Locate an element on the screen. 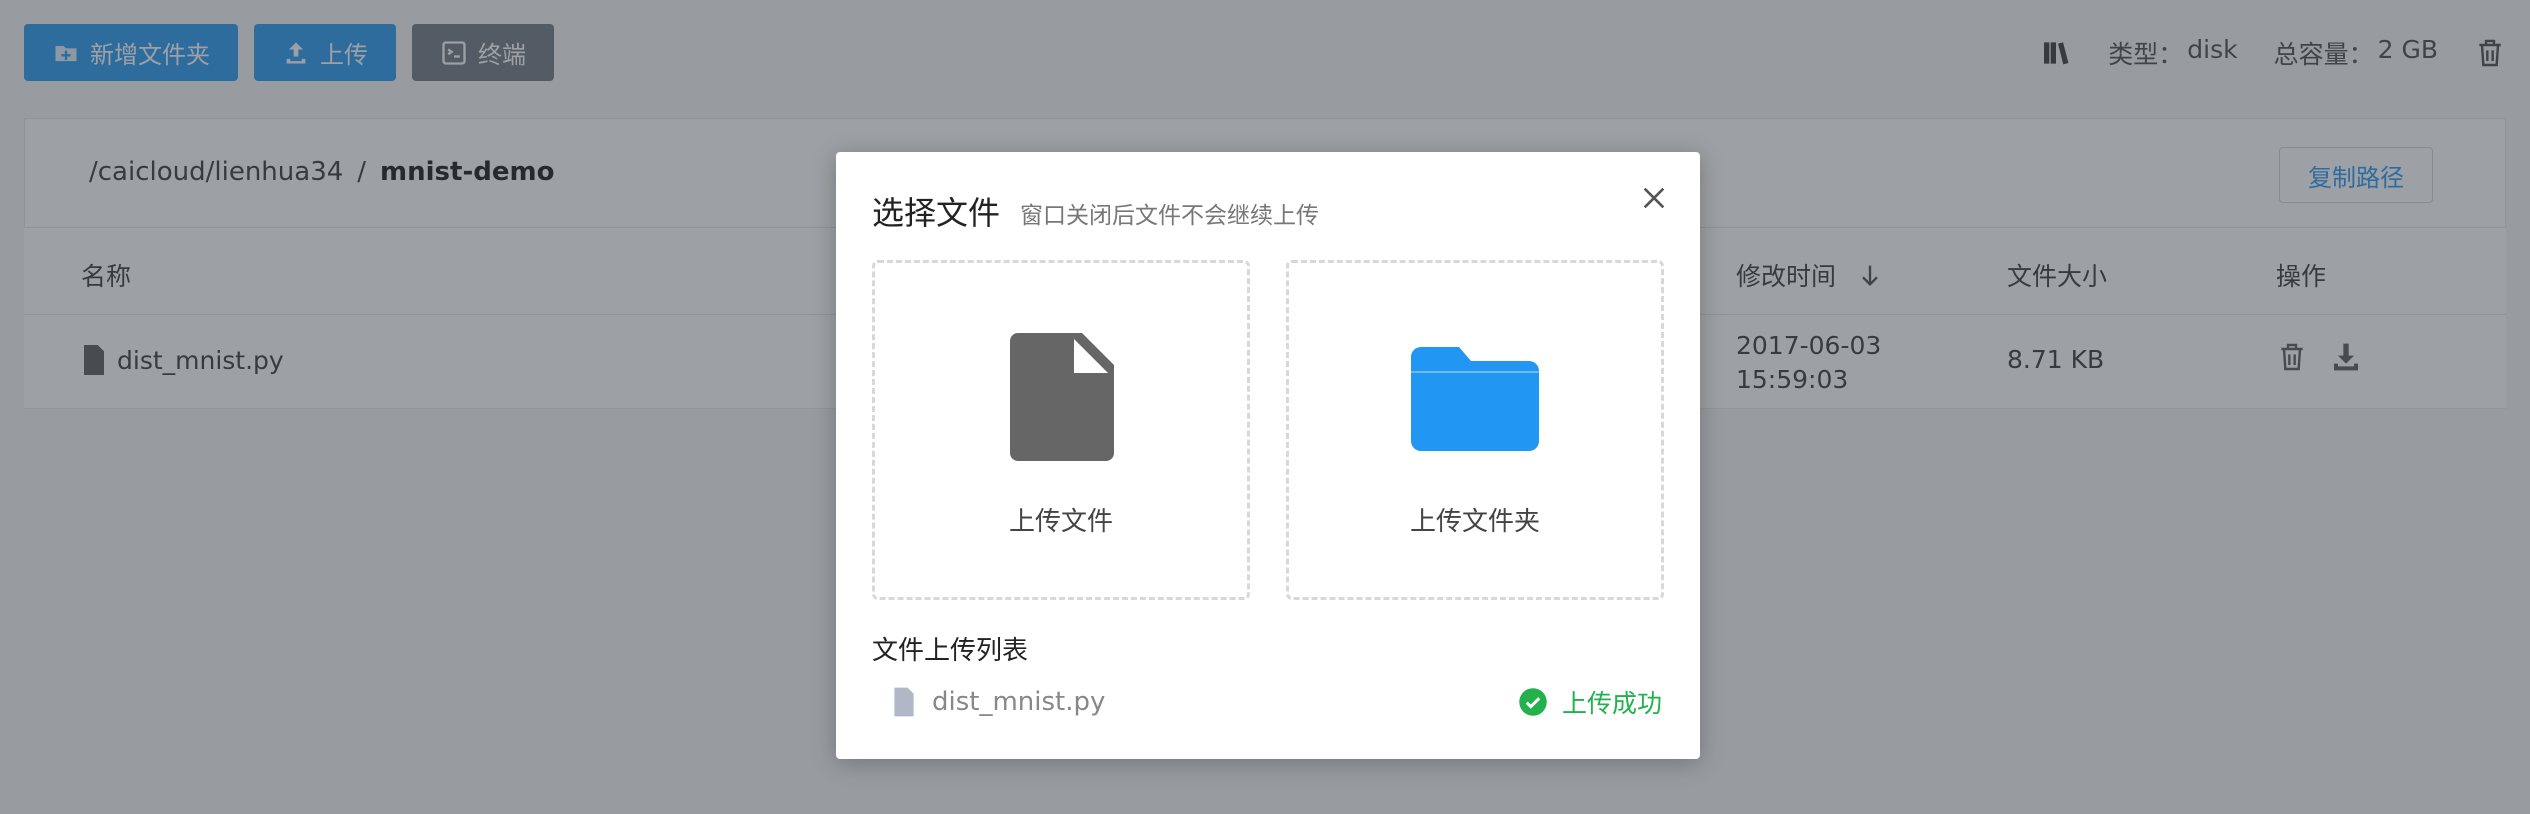 The width and height of the screenshot is (2530, 814). modal-title: 选择文件 is located at coordinates (936, 213).